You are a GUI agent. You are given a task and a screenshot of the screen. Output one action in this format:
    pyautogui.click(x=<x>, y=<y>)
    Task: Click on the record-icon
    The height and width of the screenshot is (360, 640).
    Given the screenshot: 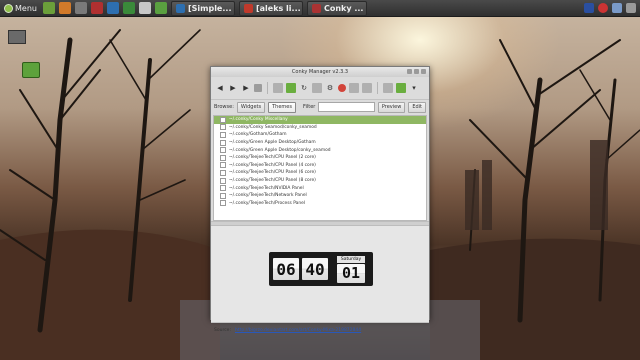 What is the action you would take?
    pyautogui.click(x=603, y=8)
    